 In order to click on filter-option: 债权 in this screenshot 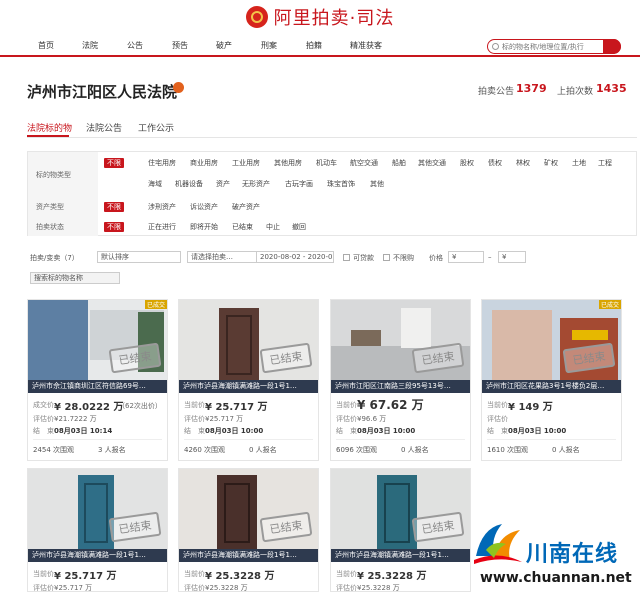, I will do `click(495, 163)`.